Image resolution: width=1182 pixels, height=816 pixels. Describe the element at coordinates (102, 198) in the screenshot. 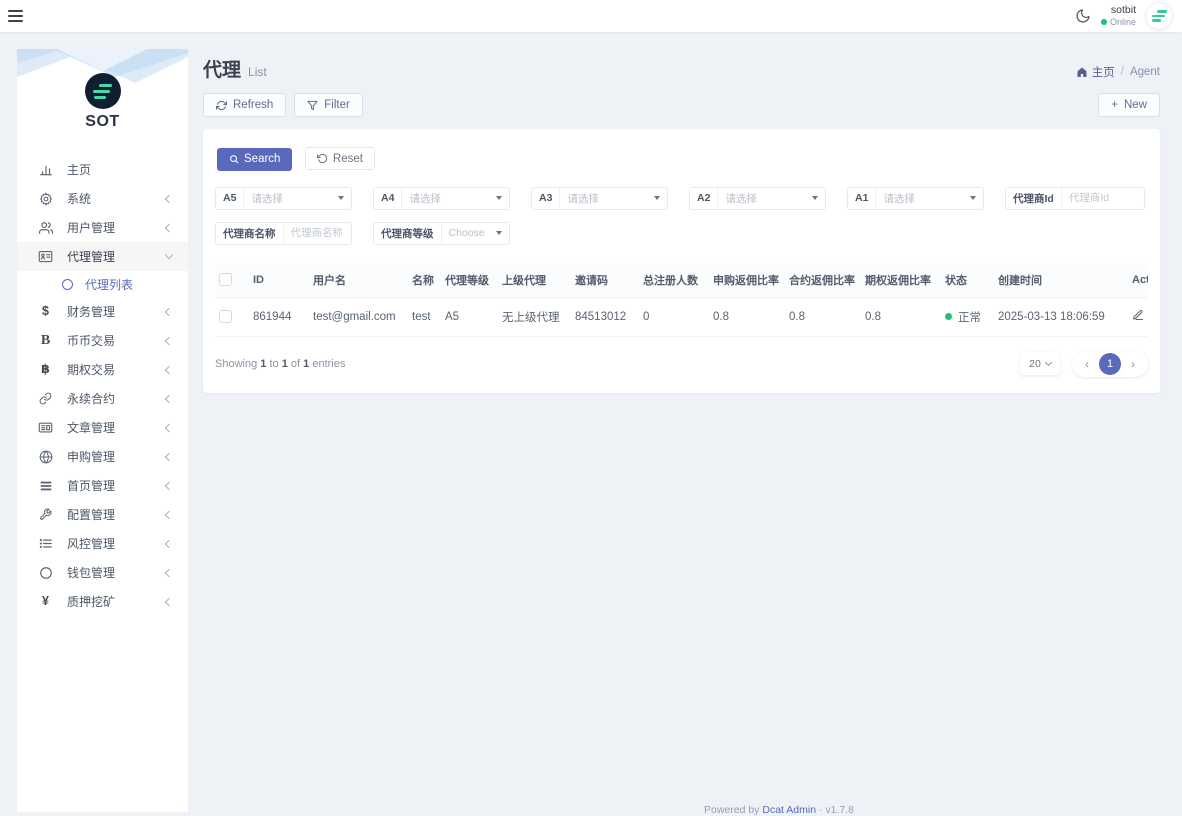

I see `sidebar-item-system: 系统` at that location.